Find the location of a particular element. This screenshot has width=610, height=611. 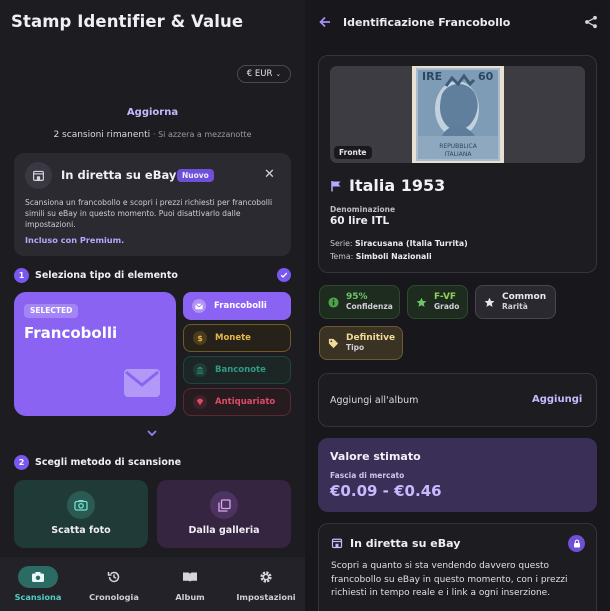

add-button: Aggiungi is located at coordinates (557, 399).